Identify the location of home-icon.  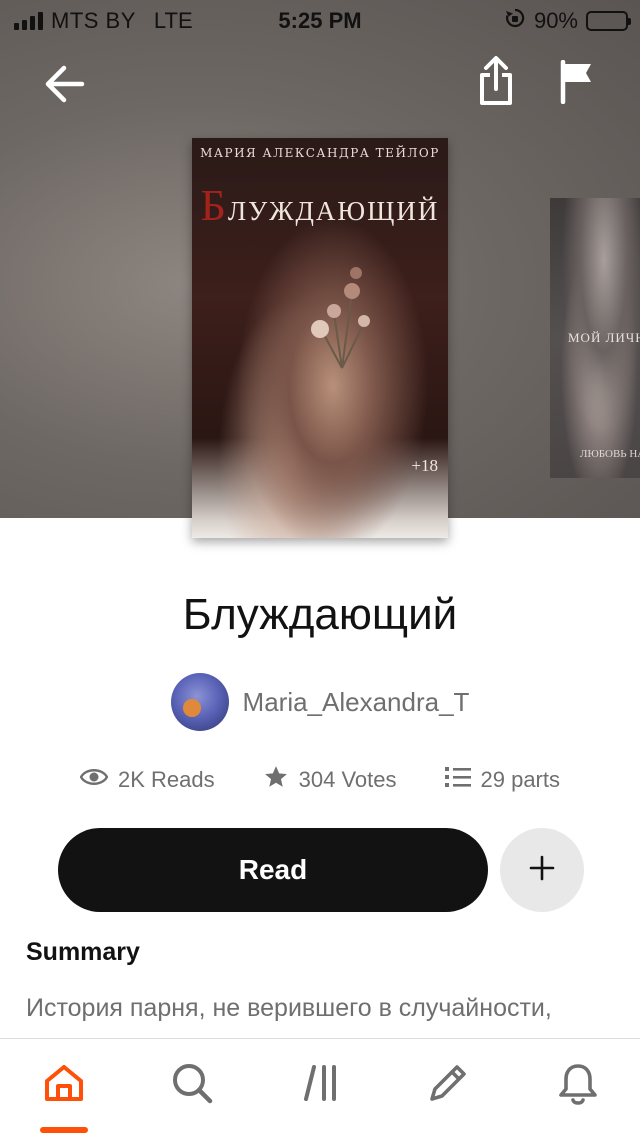
(64, 1085).